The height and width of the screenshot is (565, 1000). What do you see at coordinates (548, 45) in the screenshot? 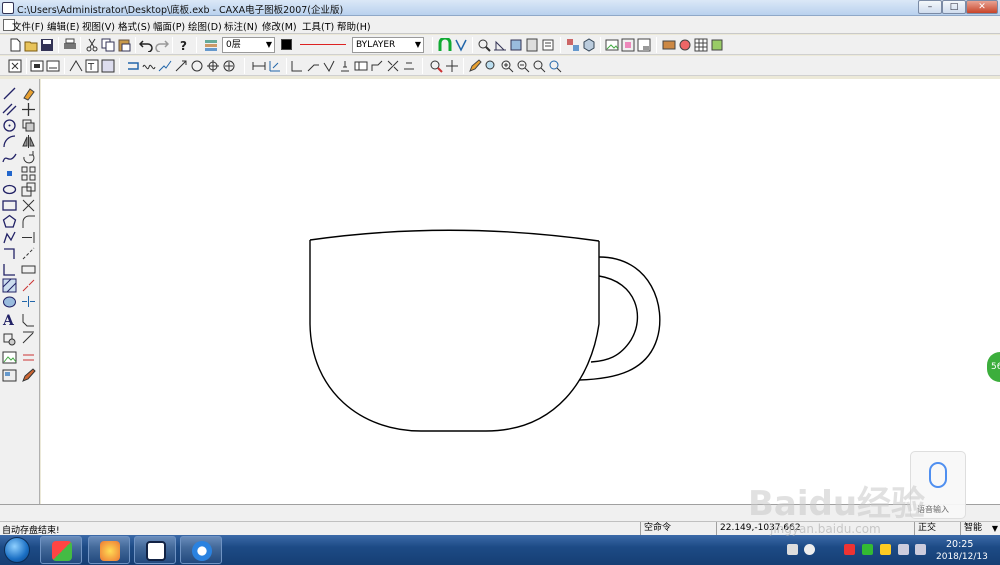
I see `properties-icon` at bounding box center [548, 45].